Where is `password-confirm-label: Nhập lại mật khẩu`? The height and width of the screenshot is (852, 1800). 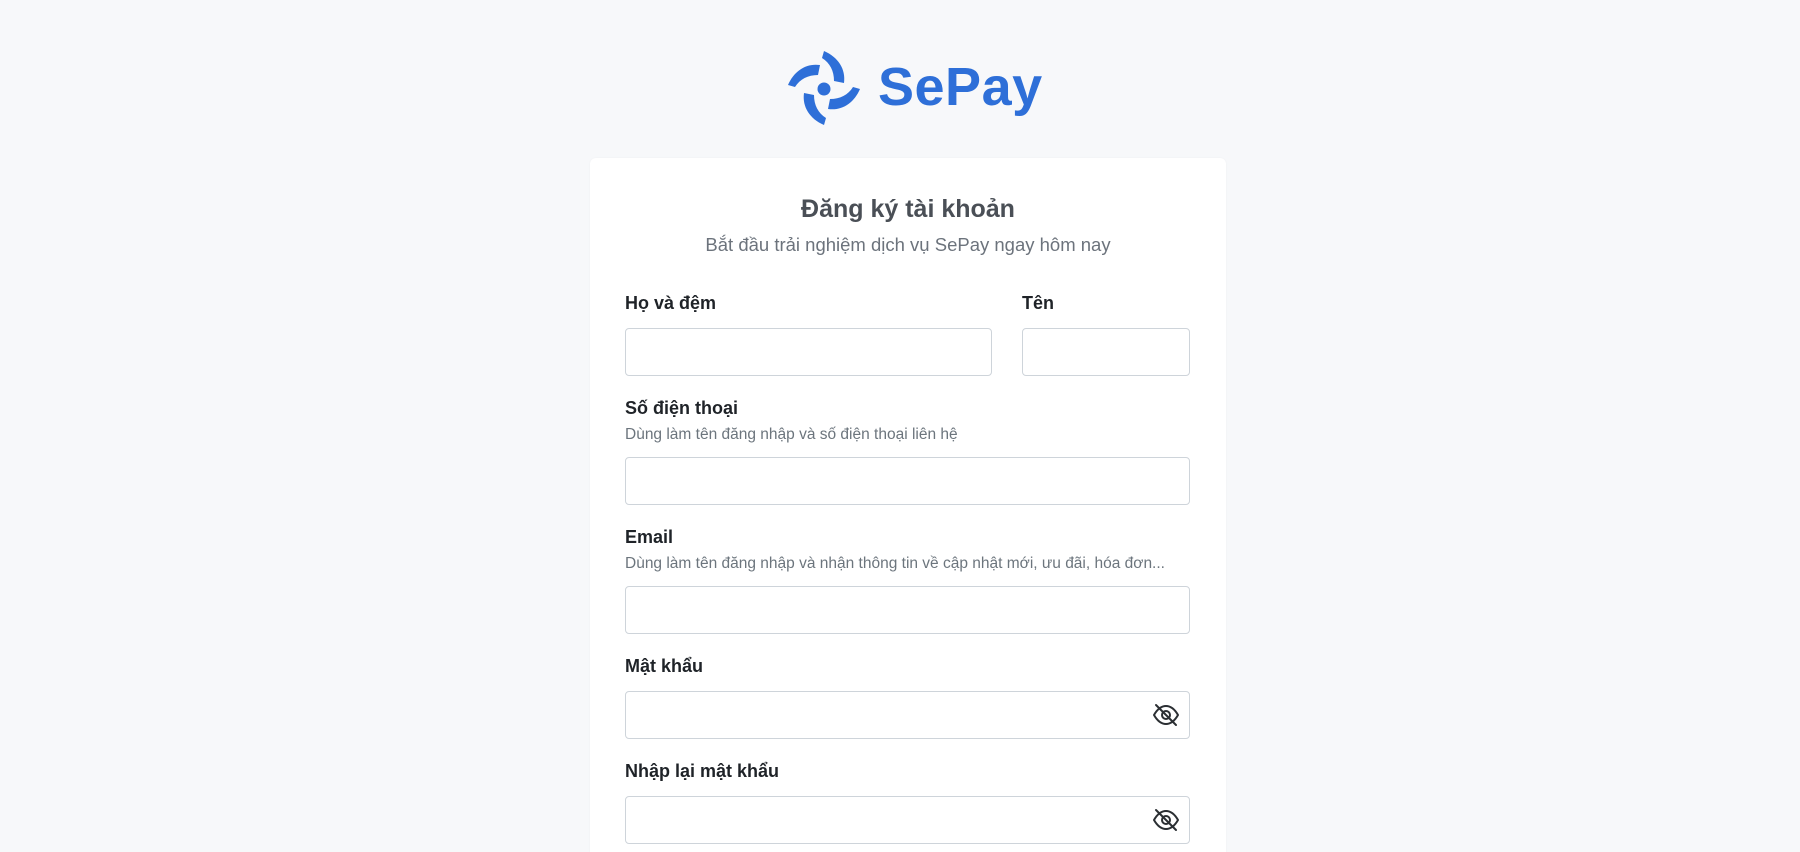
password-confirm-label: Nhập lại mật khẩu is located at coordinates (702, 771).